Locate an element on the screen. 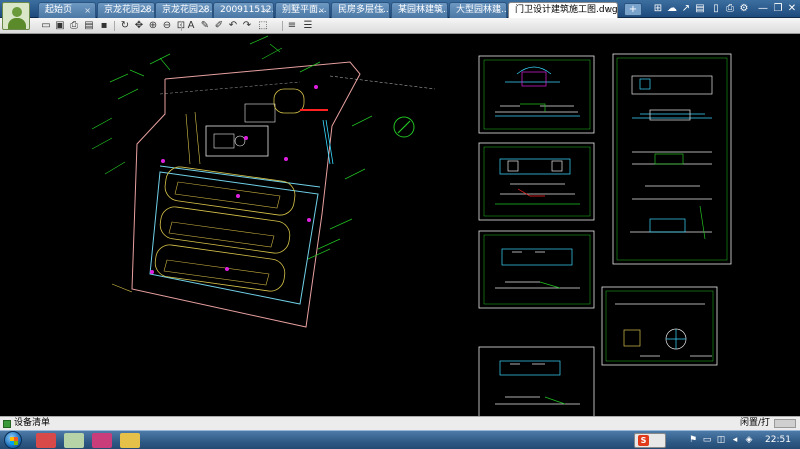  tray-network-icon: ◫ is located at coordinates (721, 440).